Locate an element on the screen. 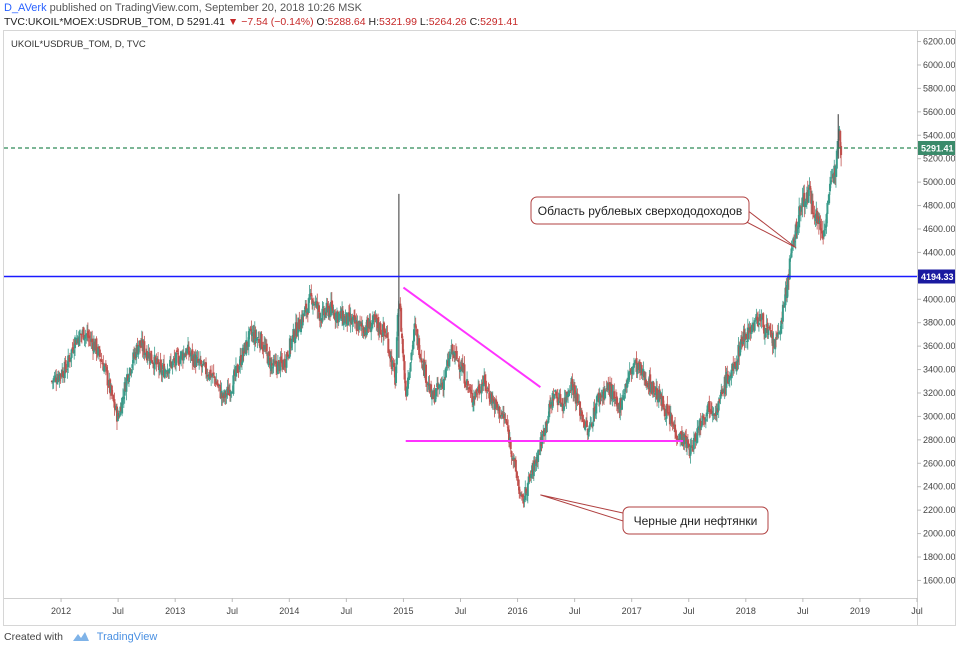  footer: Created with TradingView is located at coordinates (80, 637).